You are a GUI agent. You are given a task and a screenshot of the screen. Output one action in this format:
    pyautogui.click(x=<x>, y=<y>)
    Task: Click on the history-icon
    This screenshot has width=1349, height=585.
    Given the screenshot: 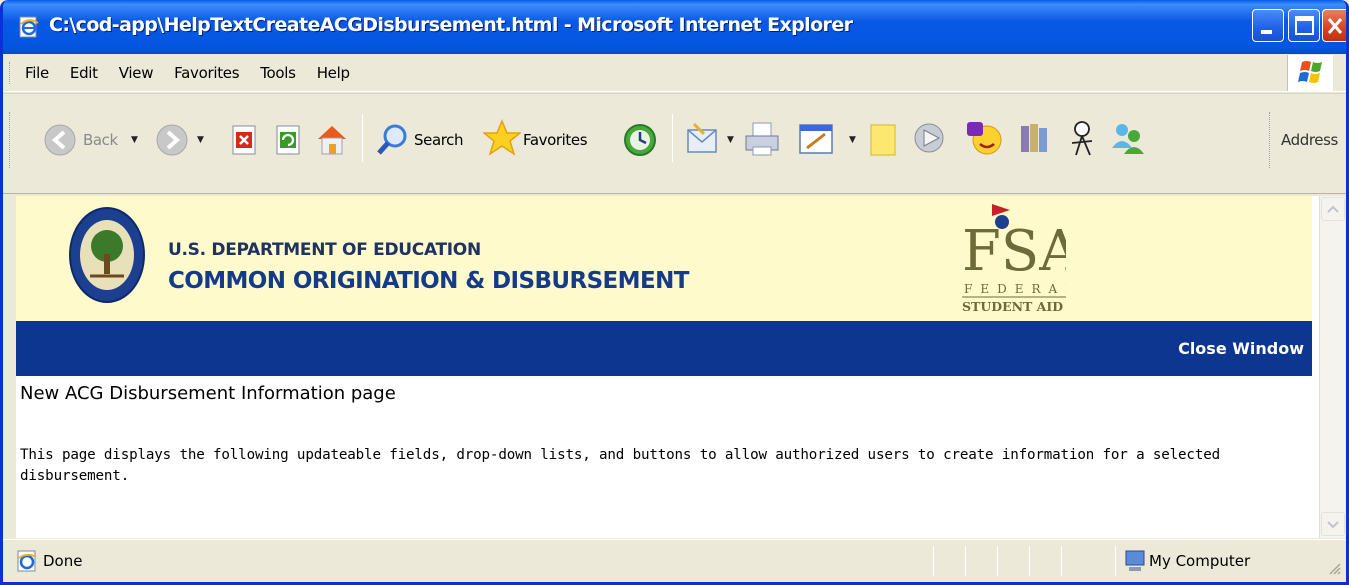 What is the action you would take?
    pyautogui.click(x=640, y=140)
    